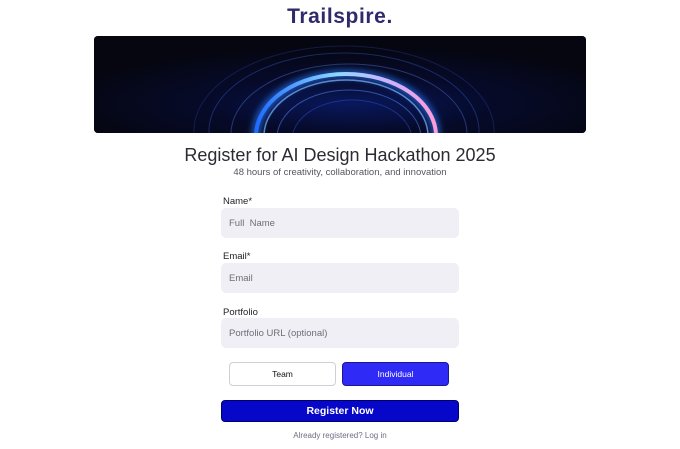  What do you see at coordinates (340, 155) in the screenshot?
I see `page-title: Register for AI Design Hackathon 2025` at bounding box center [340, 155].